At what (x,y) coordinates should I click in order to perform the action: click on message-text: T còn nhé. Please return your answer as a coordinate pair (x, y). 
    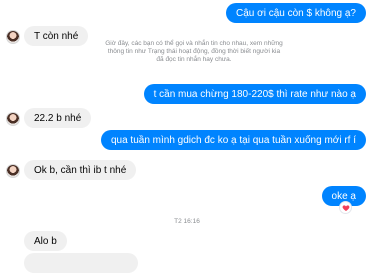
    Looking at the image, I should click on (56, 36).